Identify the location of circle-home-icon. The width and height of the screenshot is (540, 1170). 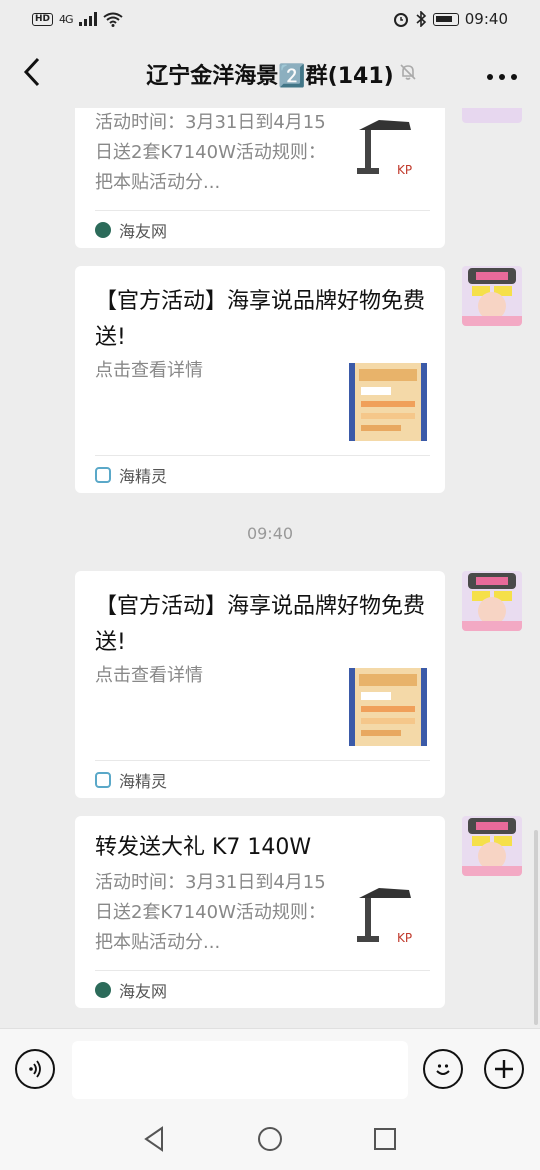
(270, 1139).